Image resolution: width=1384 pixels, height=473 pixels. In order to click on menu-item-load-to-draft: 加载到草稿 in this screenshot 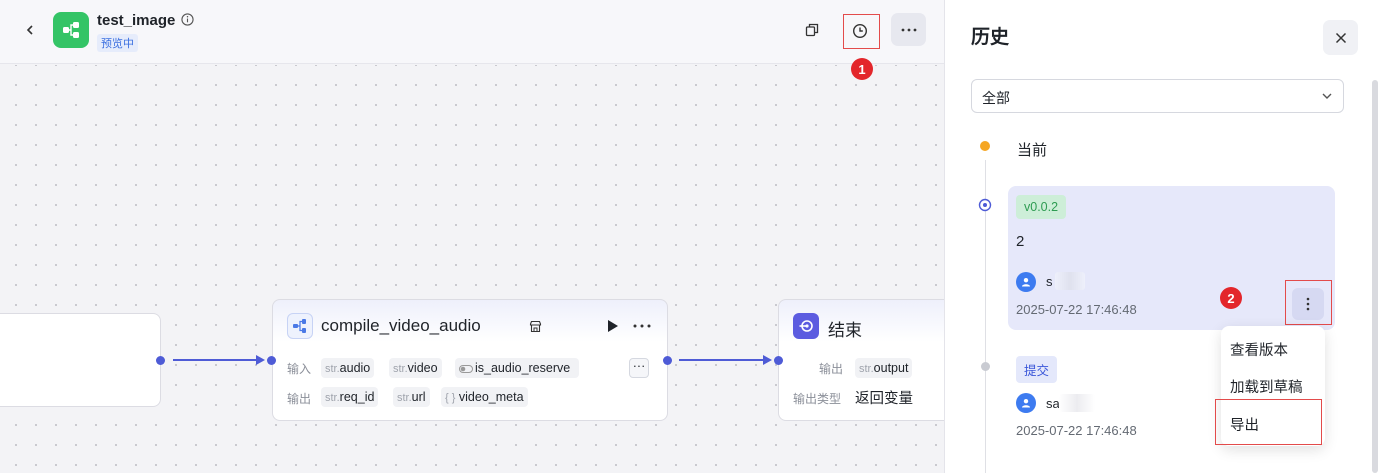, I will do `click(1266, 386)`.